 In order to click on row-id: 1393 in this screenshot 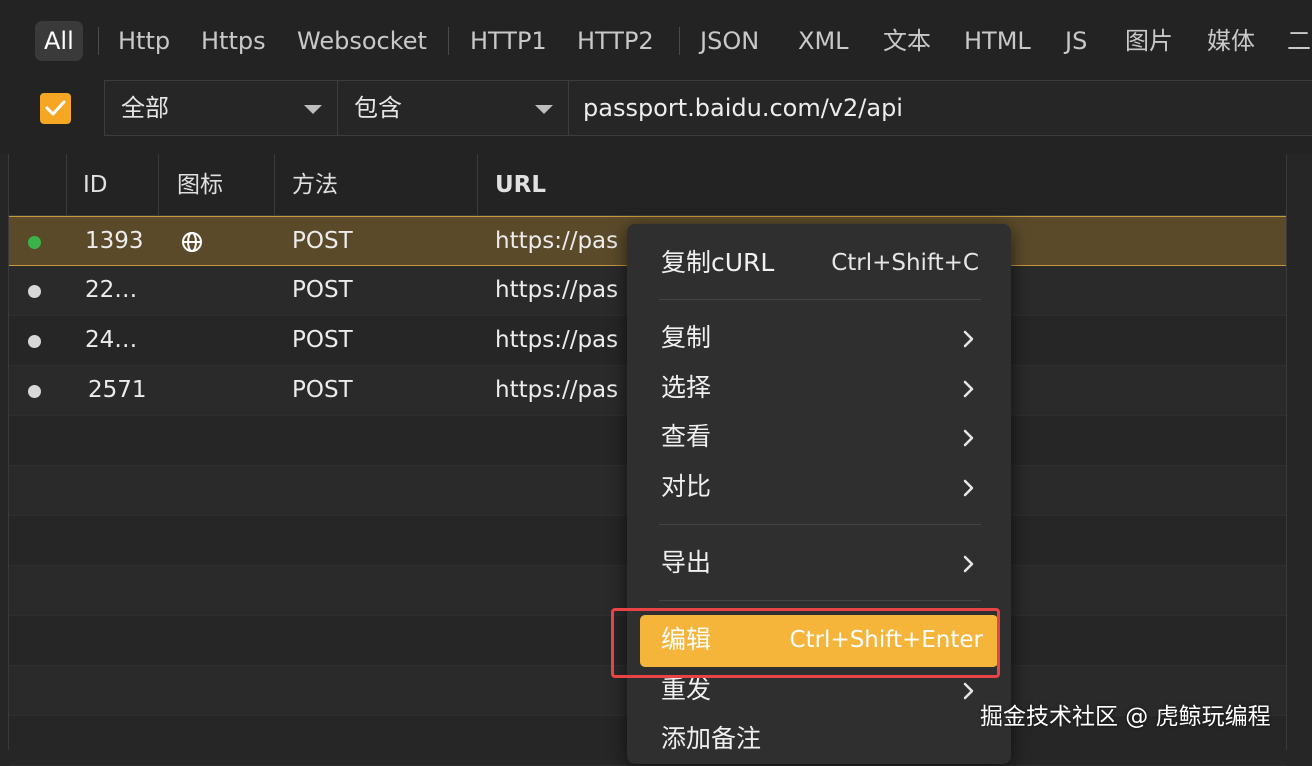, I will do `click(114, 241)`.